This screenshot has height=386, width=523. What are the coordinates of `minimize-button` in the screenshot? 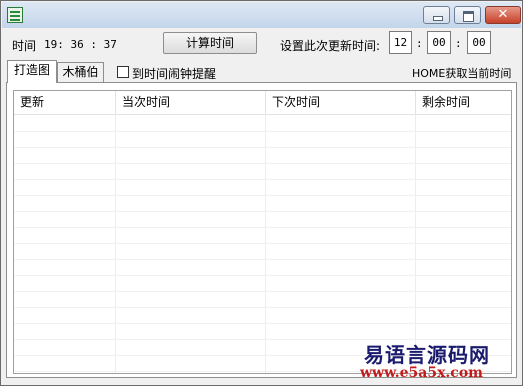 It's located at (436, 15).